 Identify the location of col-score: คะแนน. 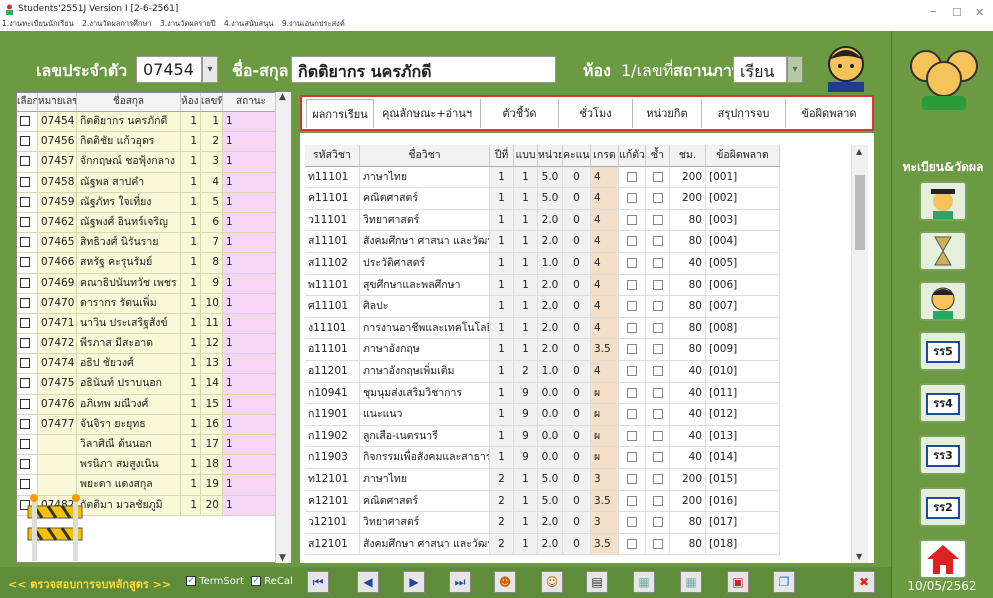
(577, 156).